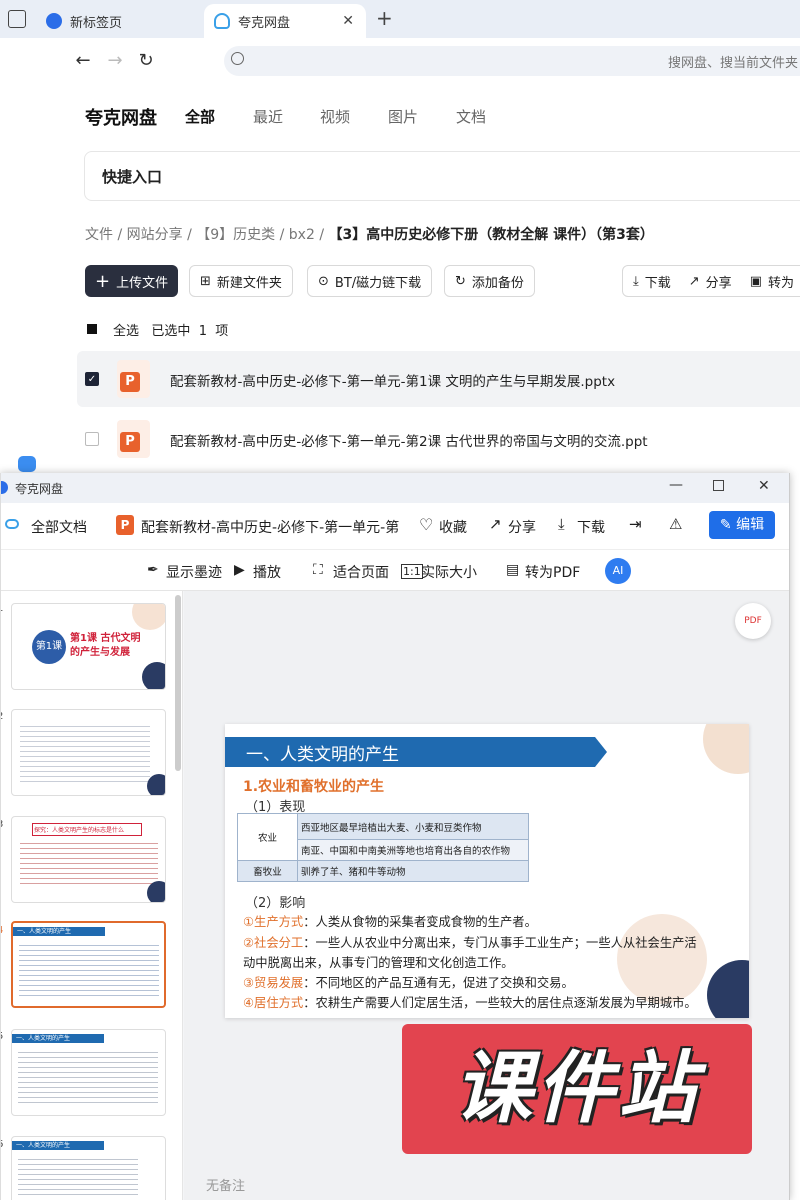  Describe the element at coordinates (267, 572) in the screenshot. I see `play-button: 播放` at that location.